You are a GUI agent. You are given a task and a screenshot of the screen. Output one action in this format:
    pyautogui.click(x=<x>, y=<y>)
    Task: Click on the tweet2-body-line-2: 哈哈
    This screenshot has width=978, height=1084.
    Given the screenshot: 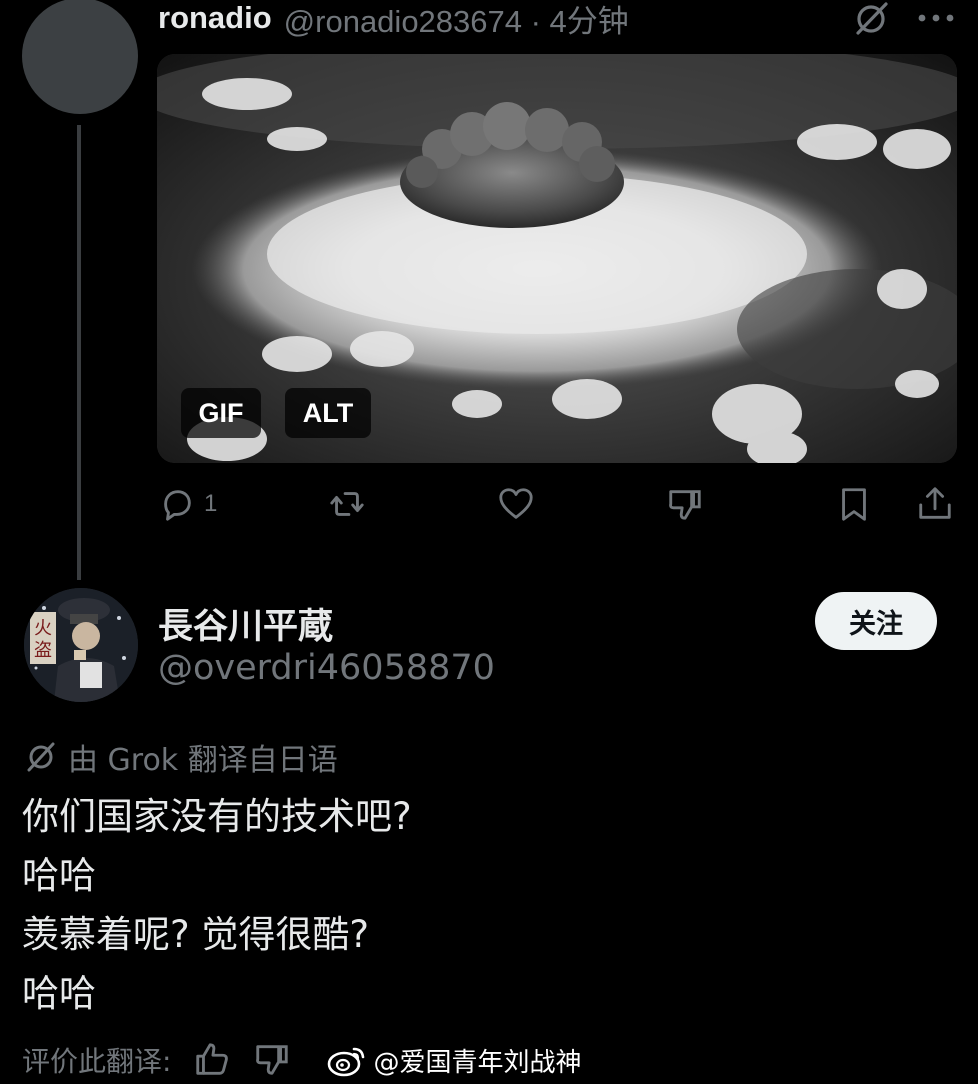 What is the action you would take?
    pyautogui.click(x=59, y=875)
    